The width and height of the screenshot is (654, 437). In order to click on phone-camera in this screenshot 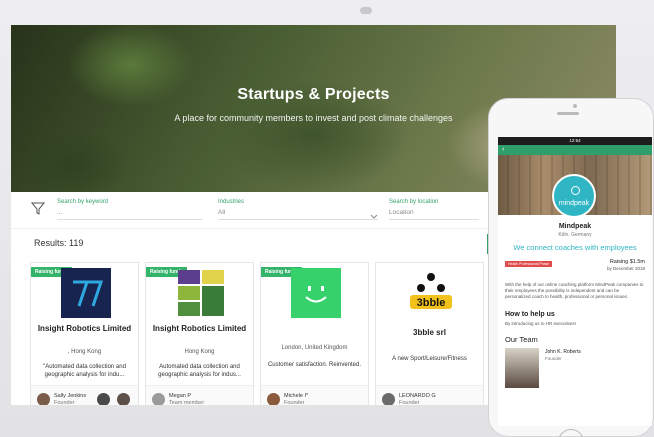, I will do `click(575, 106)`.